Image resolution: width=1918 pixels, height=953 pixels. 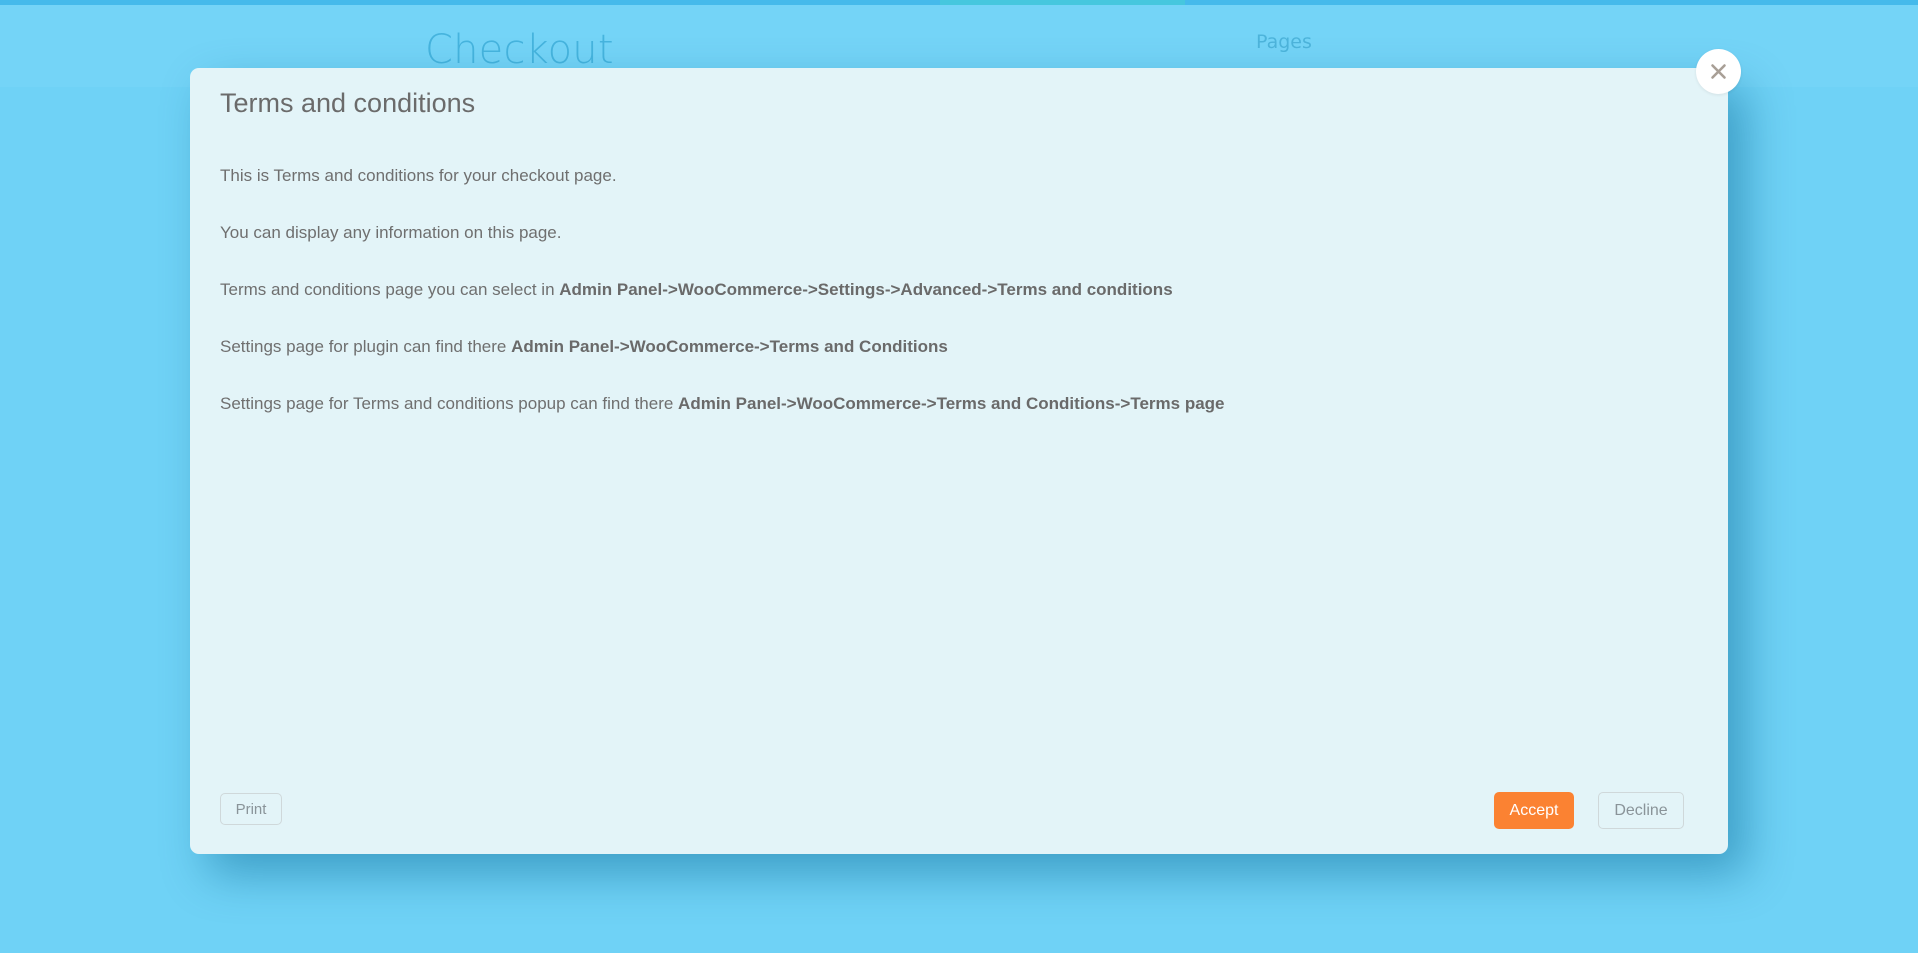 What do you see at coordinates (1534, 810) in the screenshot?
I see `accept-button: Accept` at bounding box center [1534, 810].